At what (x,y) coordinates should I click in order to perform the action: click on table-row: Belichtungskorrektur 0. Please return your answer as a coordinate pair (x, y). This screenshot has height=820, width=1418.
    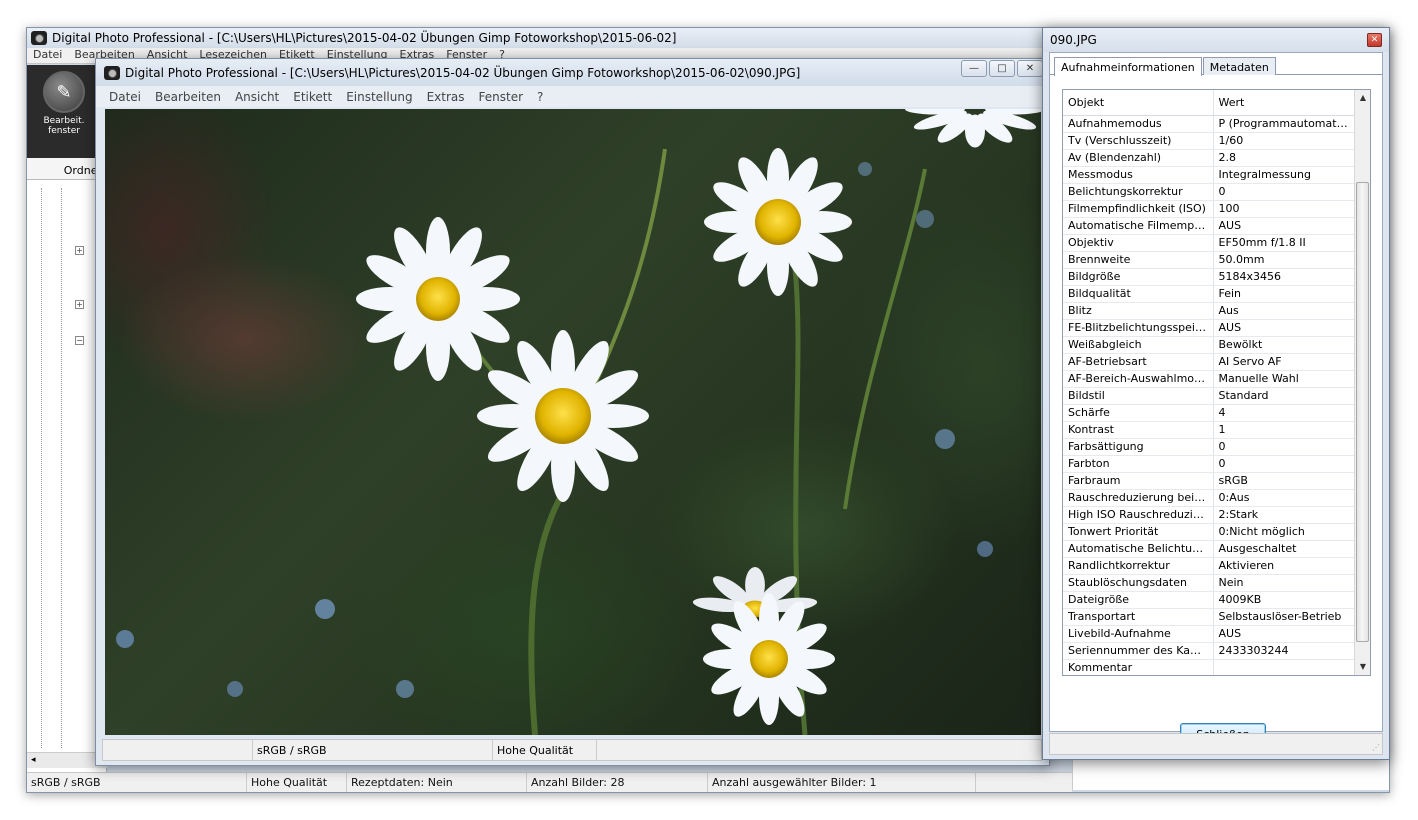
    Looking at the image, I should click on (1209, 192).